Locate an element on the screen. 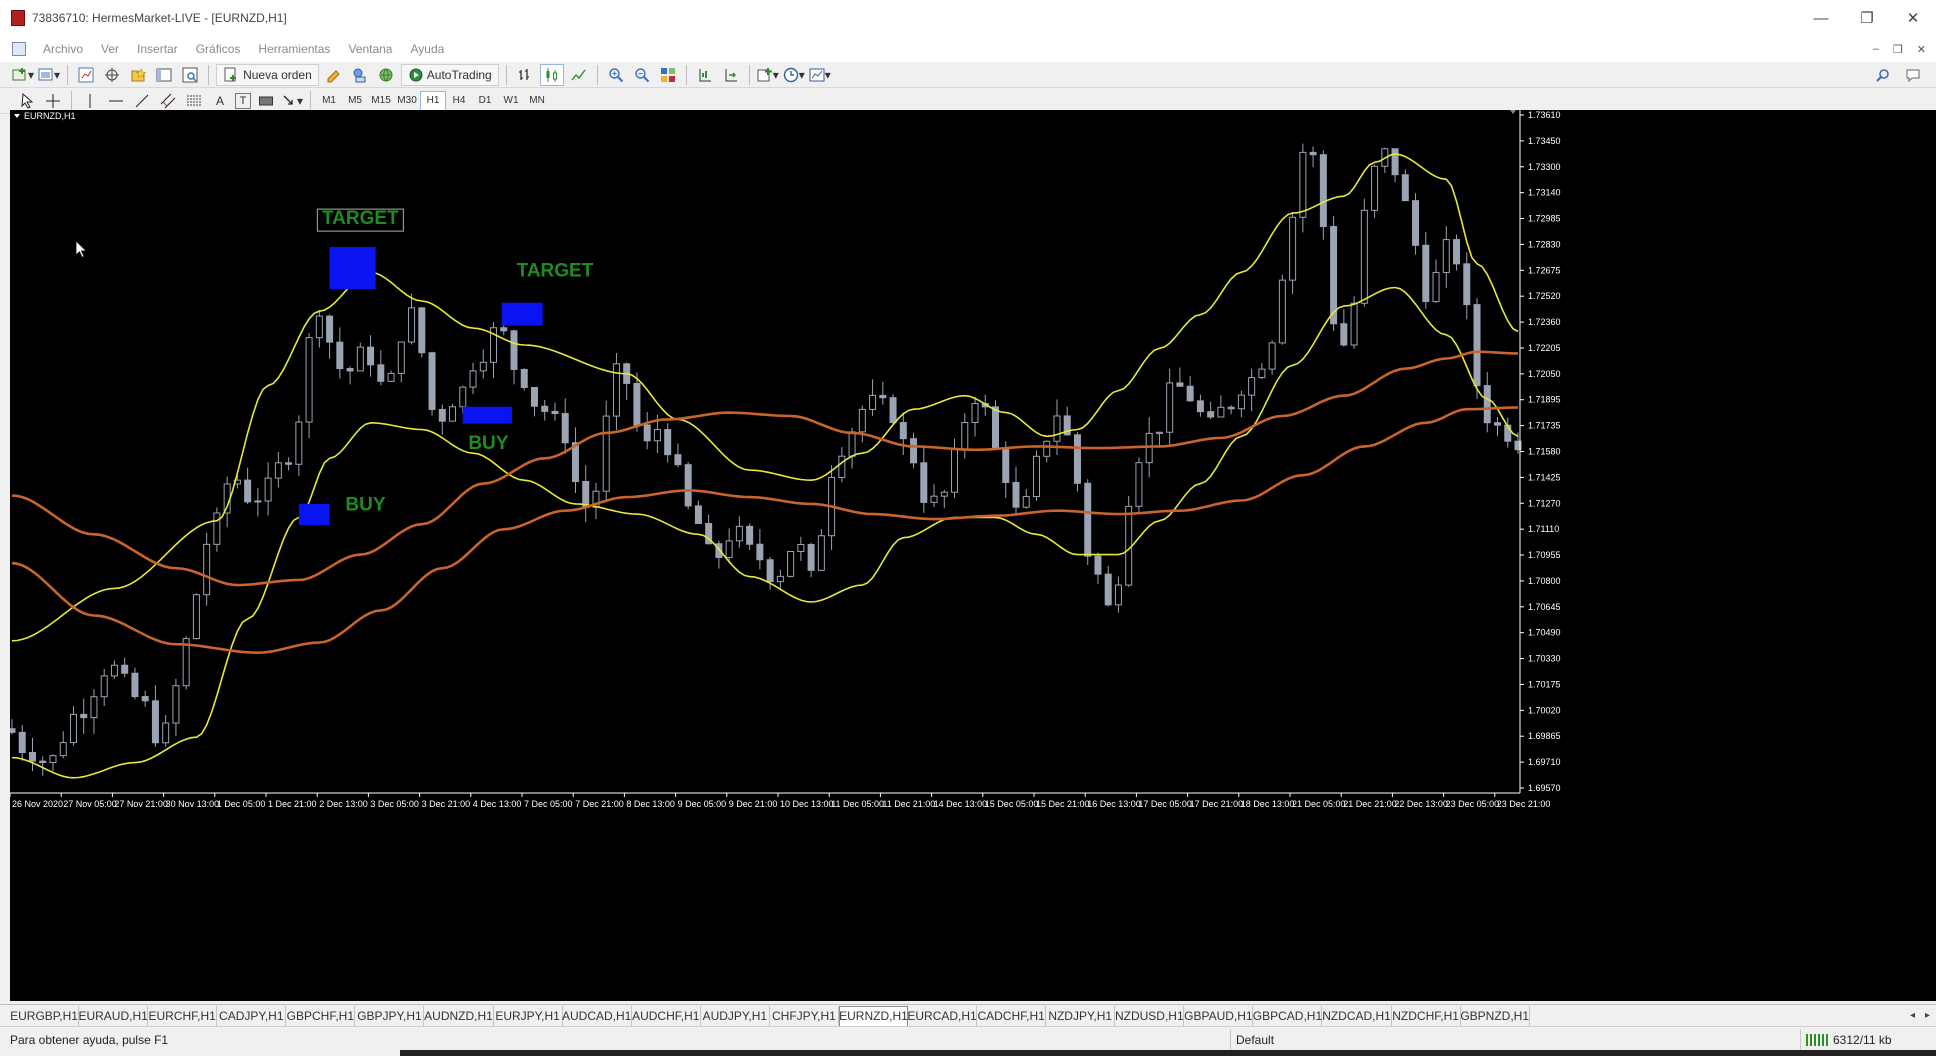 Image resolution: width=1936 pixels, height=1056 pixels. signals-icon is located at coordinates (360, 75).